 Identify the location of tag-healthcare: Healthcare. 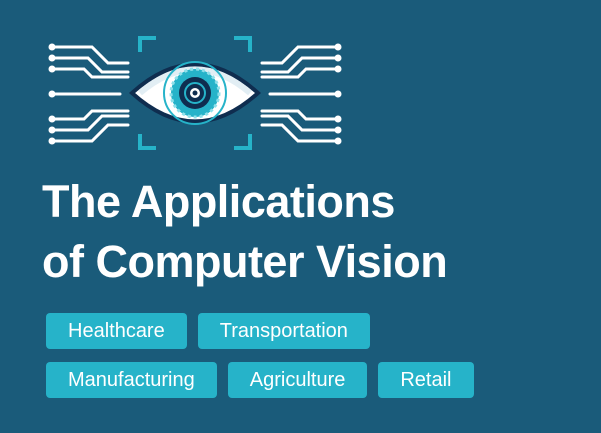
(116, 331).